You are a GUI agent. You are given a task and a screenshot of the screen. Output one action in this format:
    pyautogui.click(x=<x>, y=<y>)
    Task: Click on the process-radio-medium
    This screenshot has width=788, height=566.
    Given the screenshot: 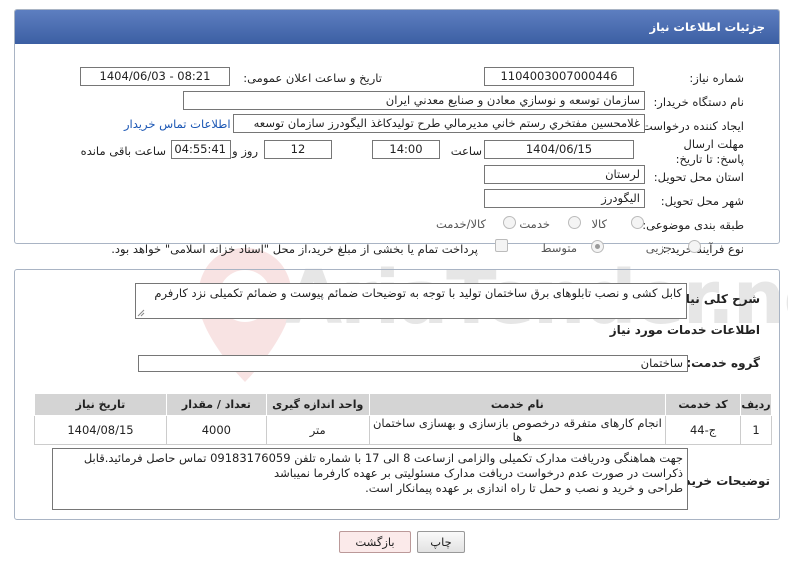 What is the action you would take?
    pyautogui.click(x=597, y=246)
    